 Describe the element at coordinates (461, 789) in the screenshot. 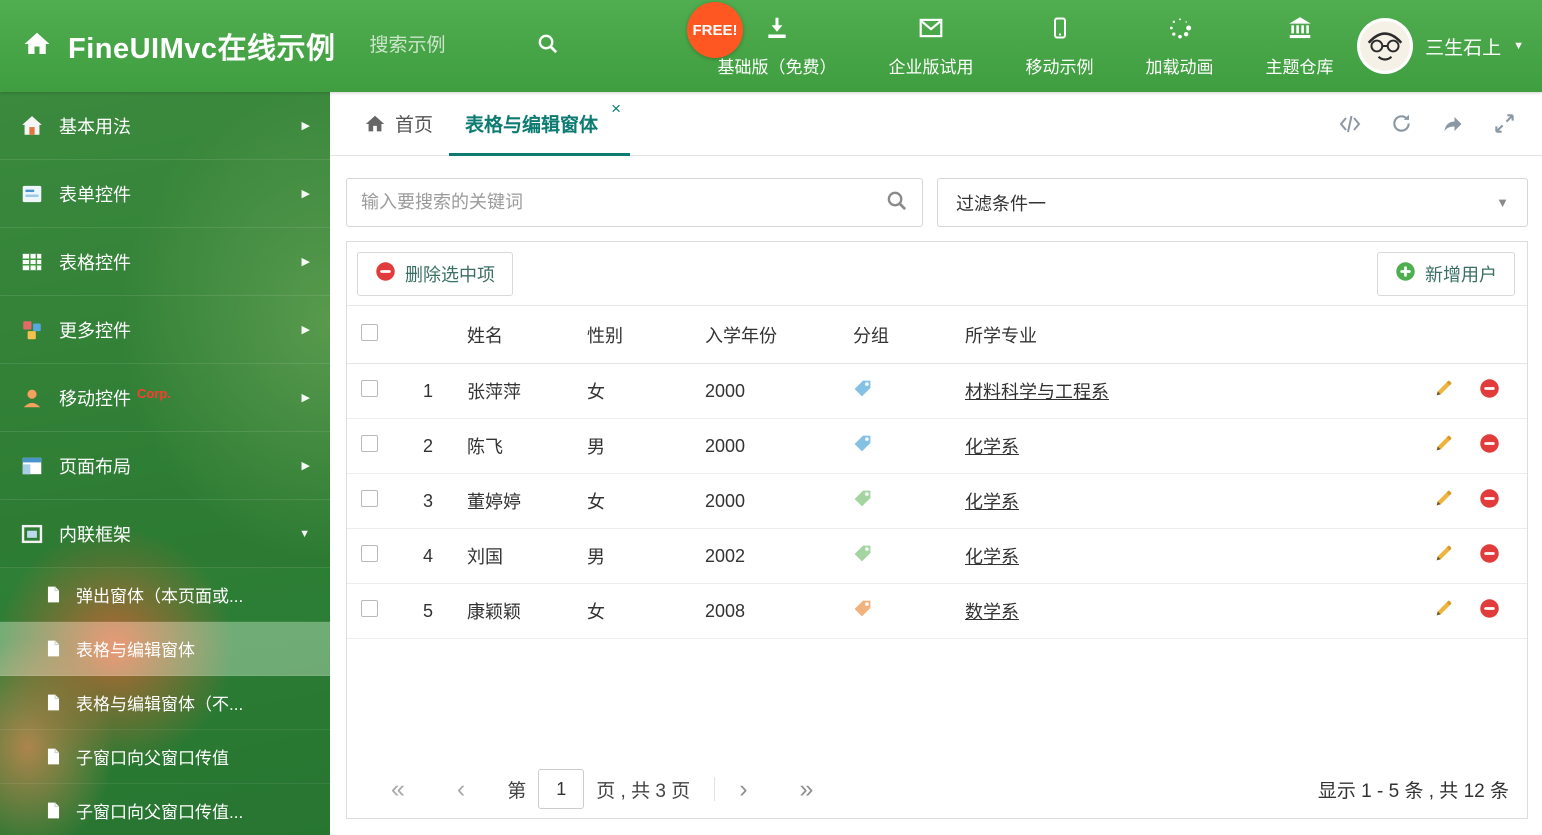

I see `prev-page-button: ‹` at that location.